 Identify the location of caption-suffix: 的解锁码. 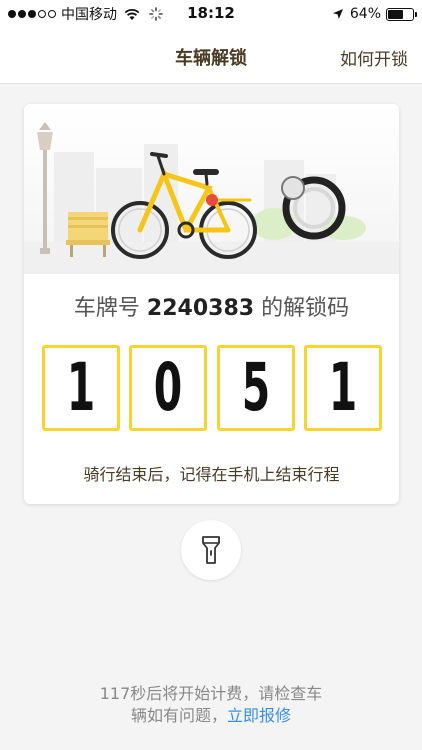
(305, 308).